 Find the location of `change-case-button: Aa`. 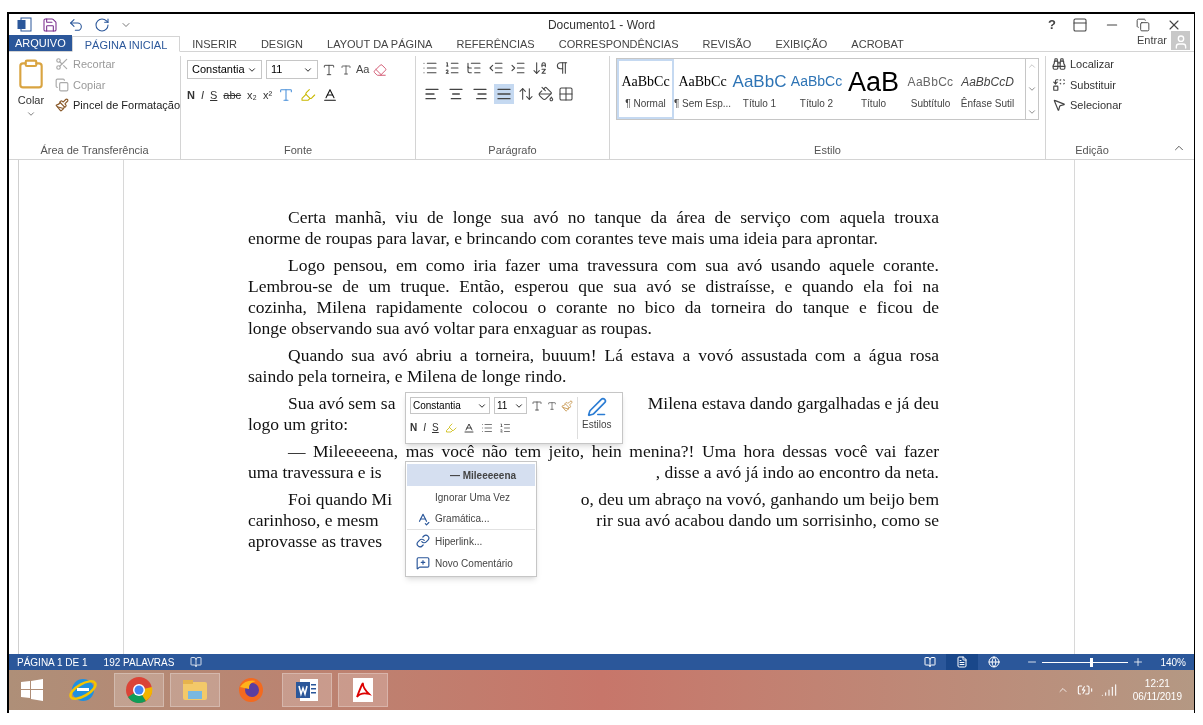

change-case-button: Aa is located at coordinates (363, 69).